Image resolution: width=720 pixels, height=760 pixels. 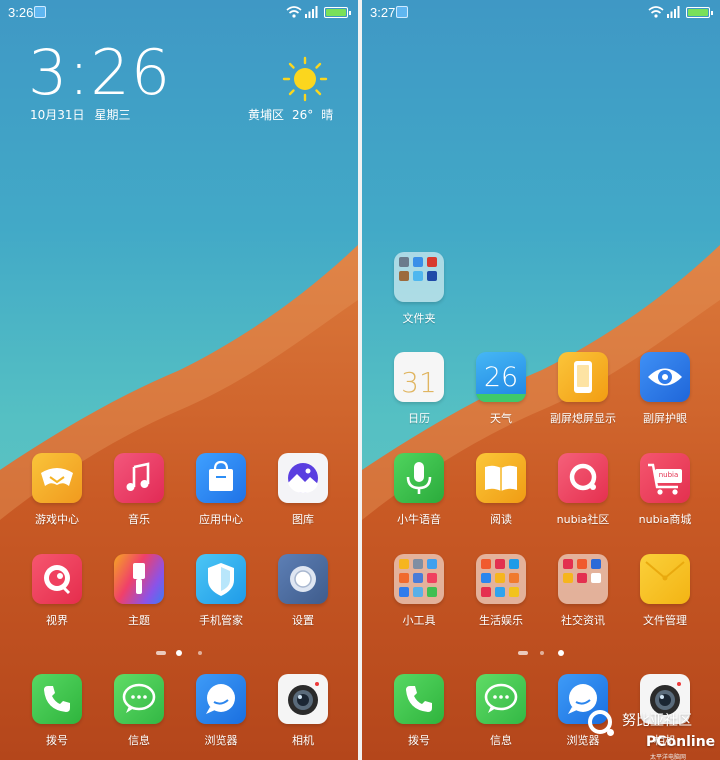 What do you see at coordinates (99, 73) in the screenshot?
I see `clock-widget: 3:26` at bounding box center [99, 73].